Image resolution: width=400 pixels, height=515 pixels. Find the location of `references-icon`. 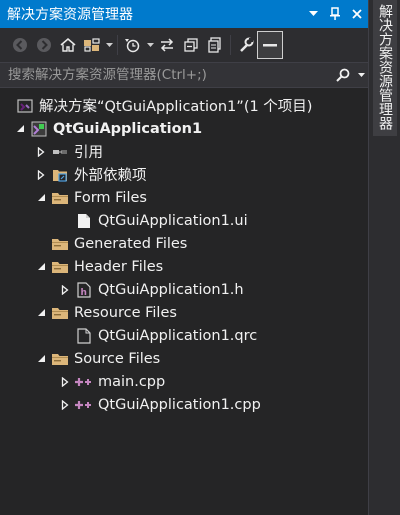

references-icon is located at coordinates (60, 152).